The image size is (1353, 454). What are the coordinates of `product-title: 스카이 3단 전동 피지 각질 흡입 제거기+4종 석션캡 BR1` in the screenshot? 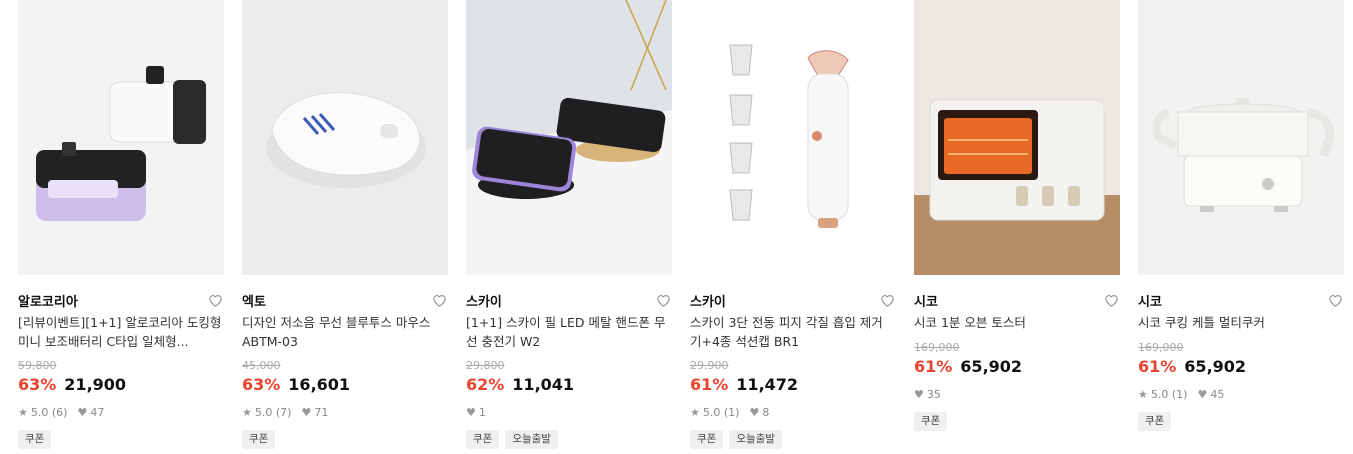 It's located at (792, 332).